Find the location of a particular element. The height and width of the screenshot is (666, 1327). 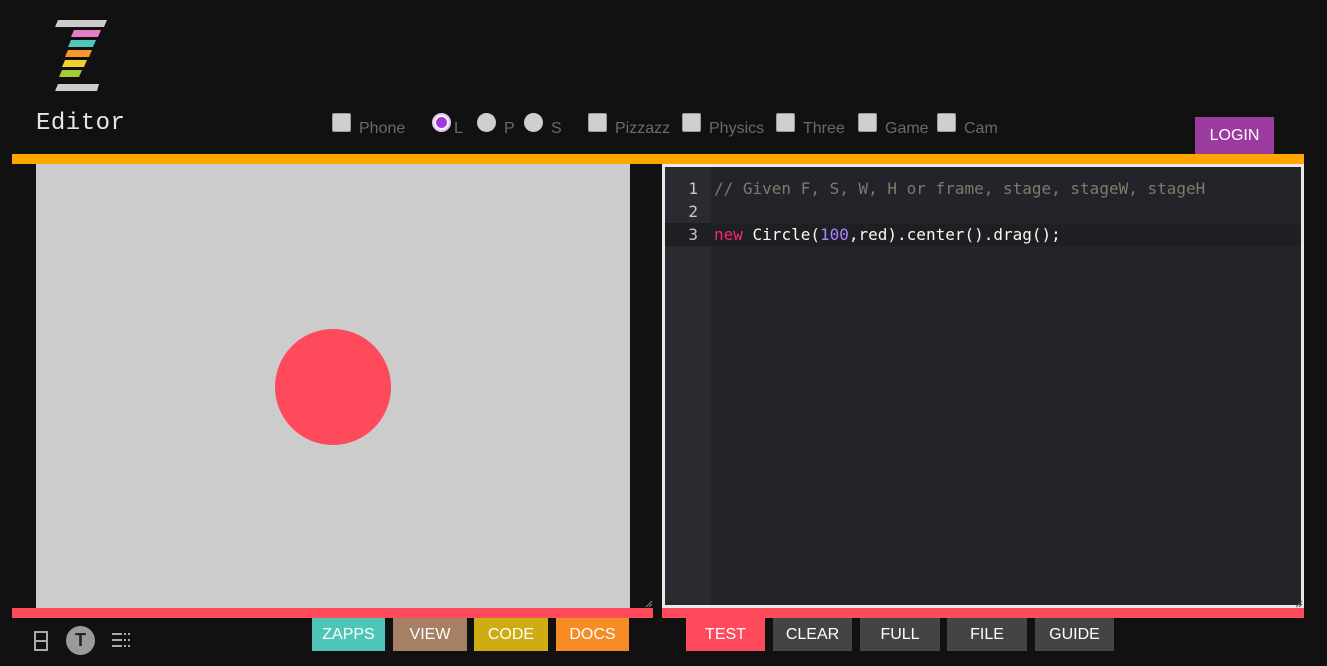

docs-button: DOCS is located at coordinates (592, 634).